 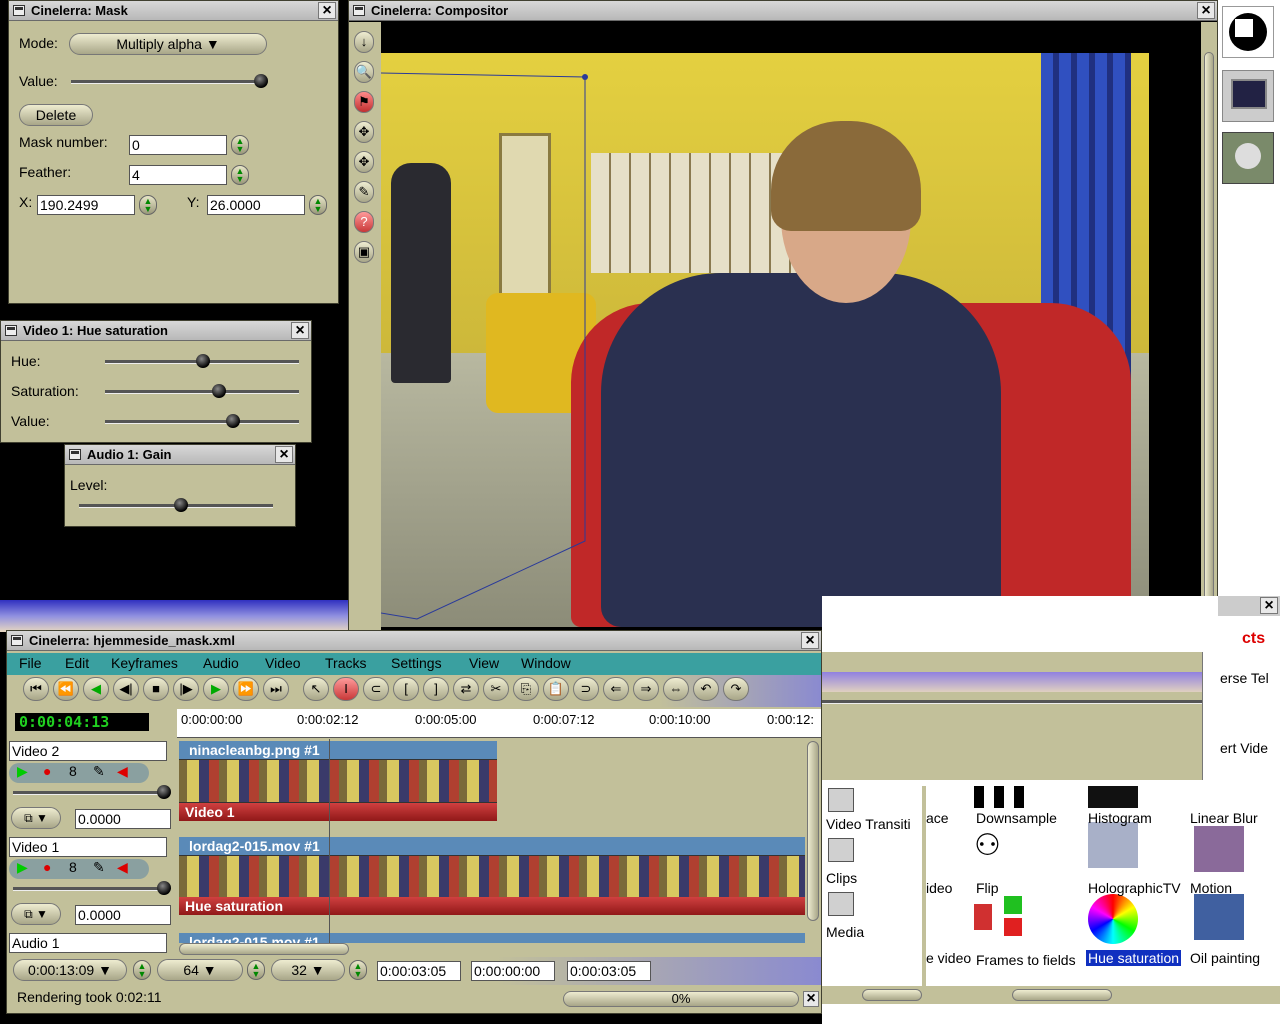 I want to click on folder-video-transitions: Video Transiti, so click(x=868, y=824).